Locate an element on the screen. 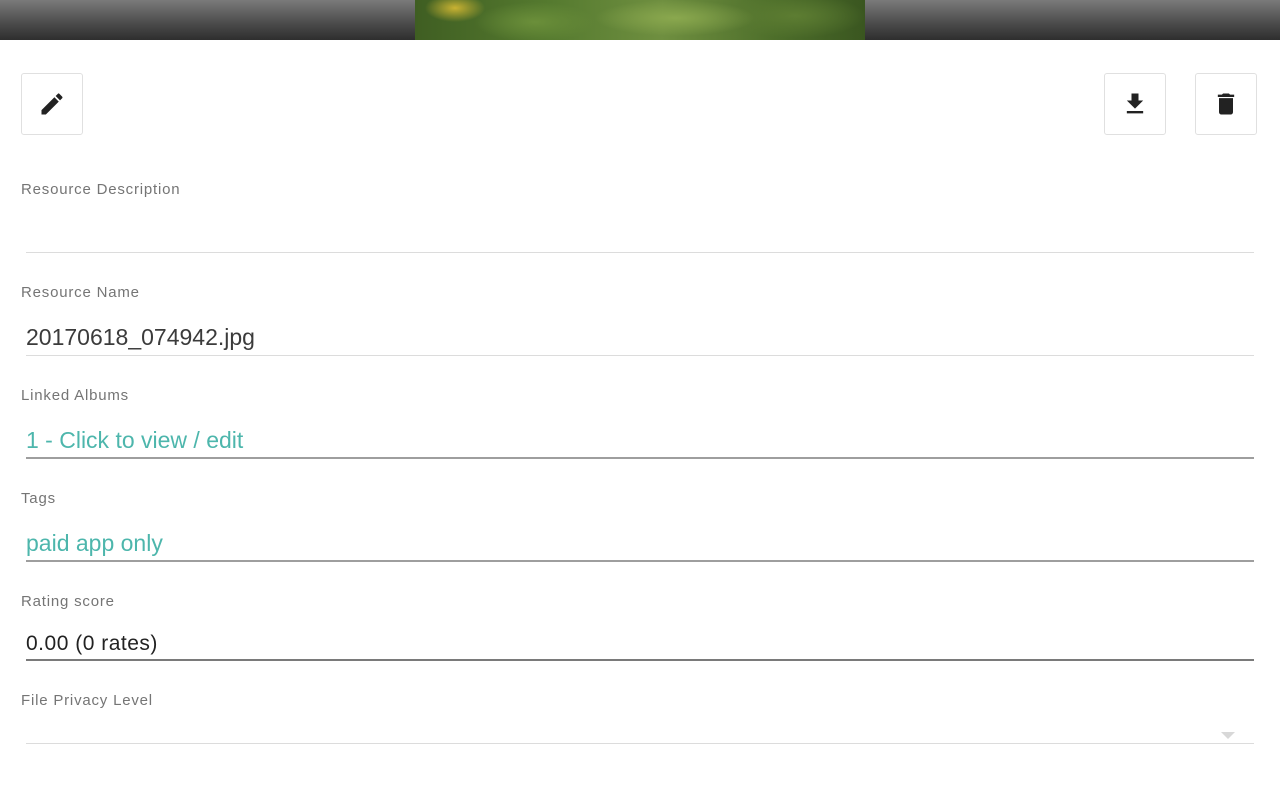  privacy-level-label: File Privacy Level is located at coordinates (87, 700).